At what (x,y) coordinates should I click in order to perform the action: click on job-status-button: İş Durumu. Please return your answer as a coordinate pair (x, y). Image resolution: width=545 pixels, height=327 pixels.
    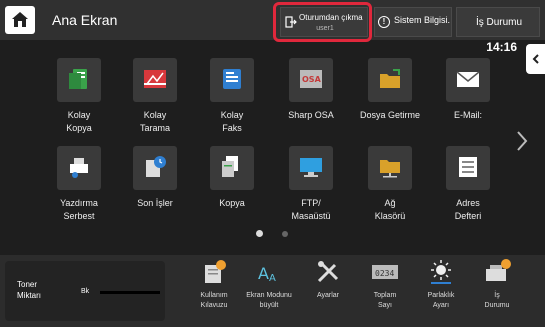
    Looking at the image, I should click on (498, 22).